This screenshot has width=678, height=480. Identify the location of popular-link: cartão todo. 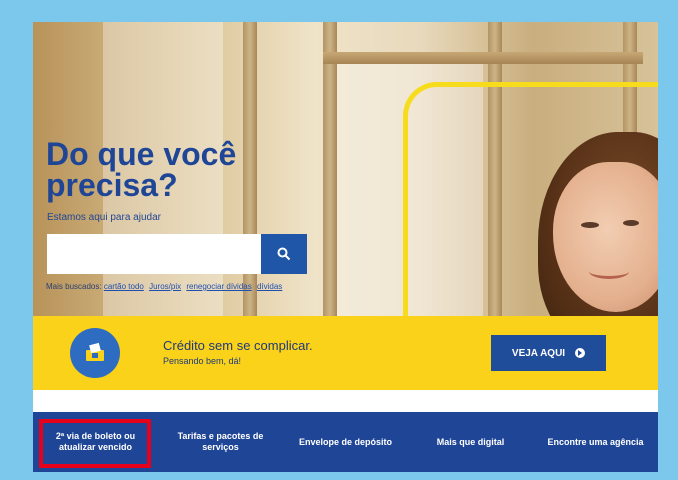
(124, 286).